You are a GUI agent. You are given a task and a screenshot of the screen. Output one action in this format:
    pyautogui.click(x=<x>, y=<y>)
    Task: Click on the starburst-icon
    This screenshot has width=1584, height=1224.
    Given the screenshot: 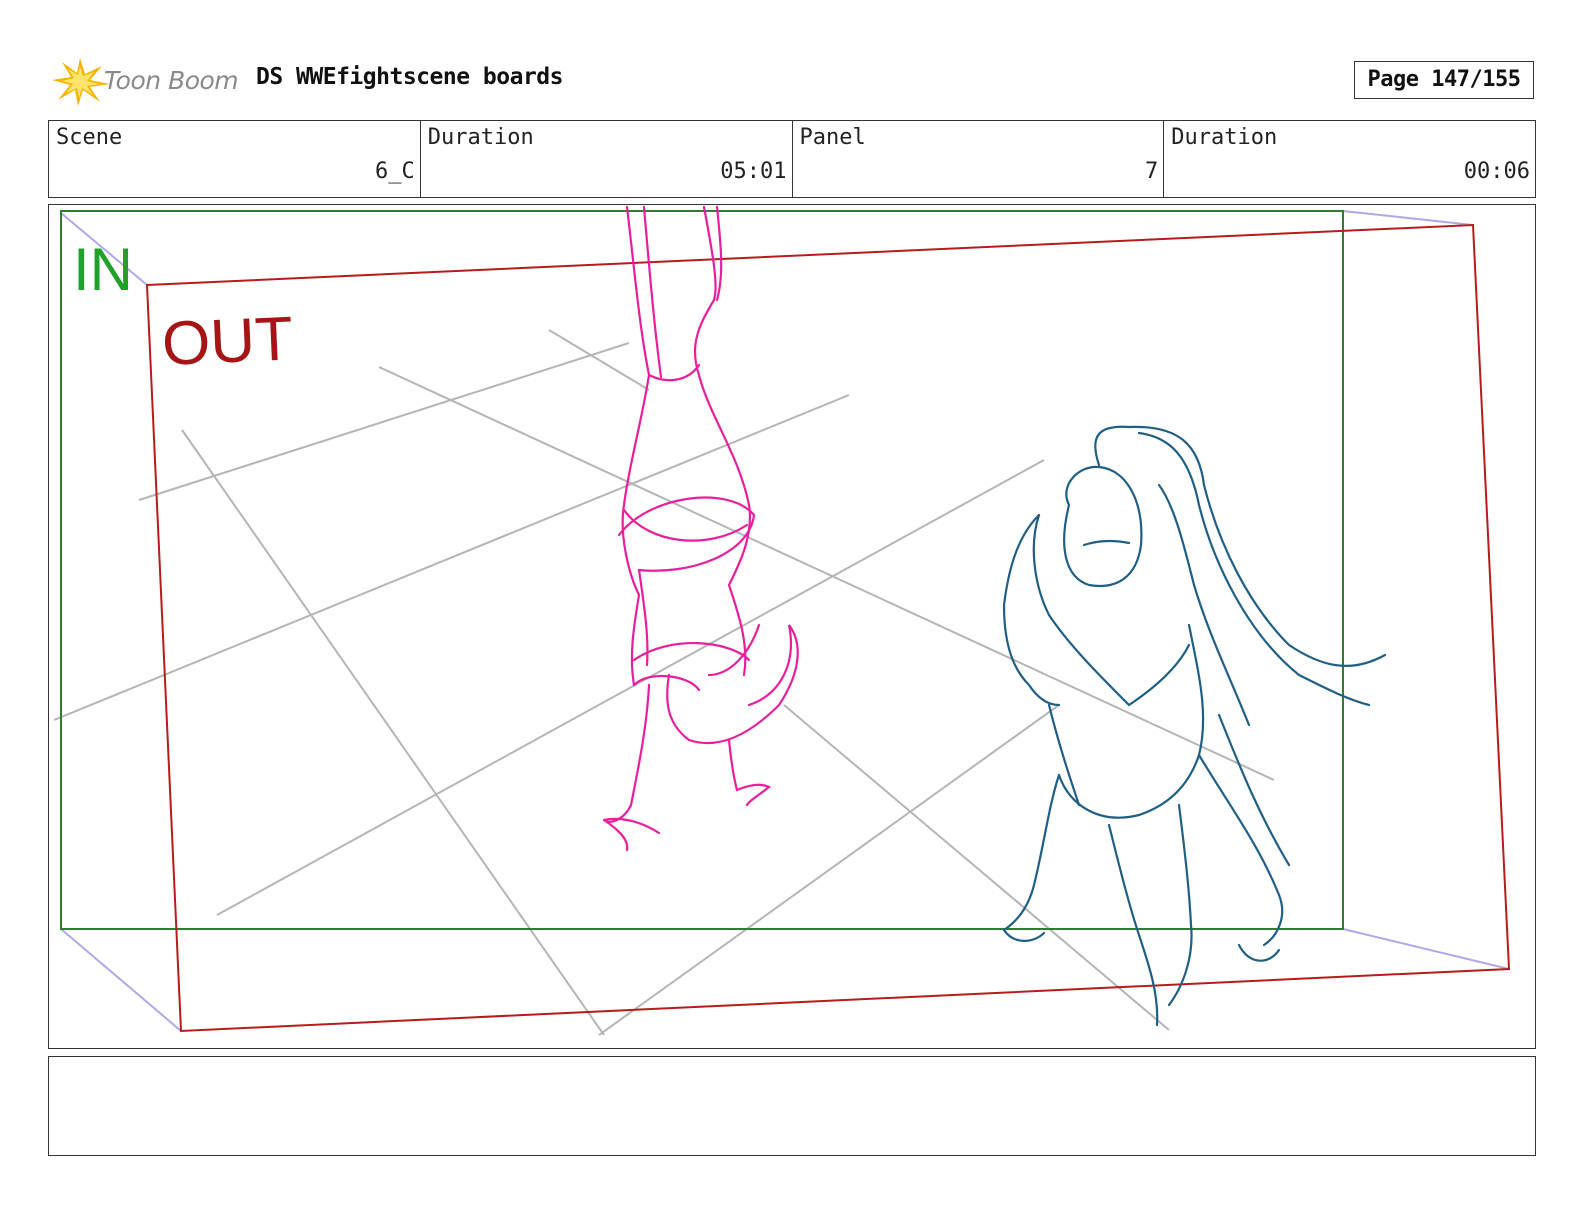 What is the action you would take?
    pyautogui.click(x=81, y=82)
    